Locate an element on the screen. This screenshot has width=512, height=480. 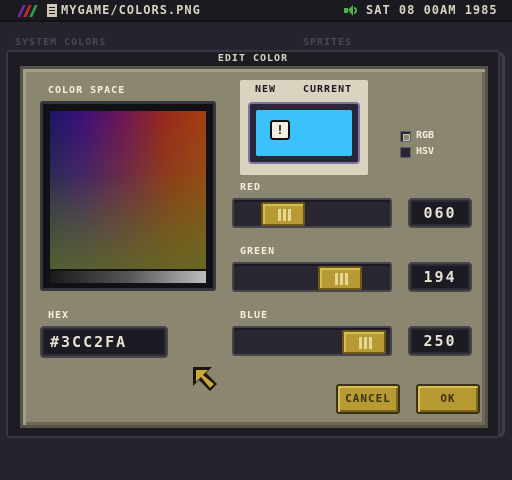
new-label: NEW is located at coordinates (266, 89).